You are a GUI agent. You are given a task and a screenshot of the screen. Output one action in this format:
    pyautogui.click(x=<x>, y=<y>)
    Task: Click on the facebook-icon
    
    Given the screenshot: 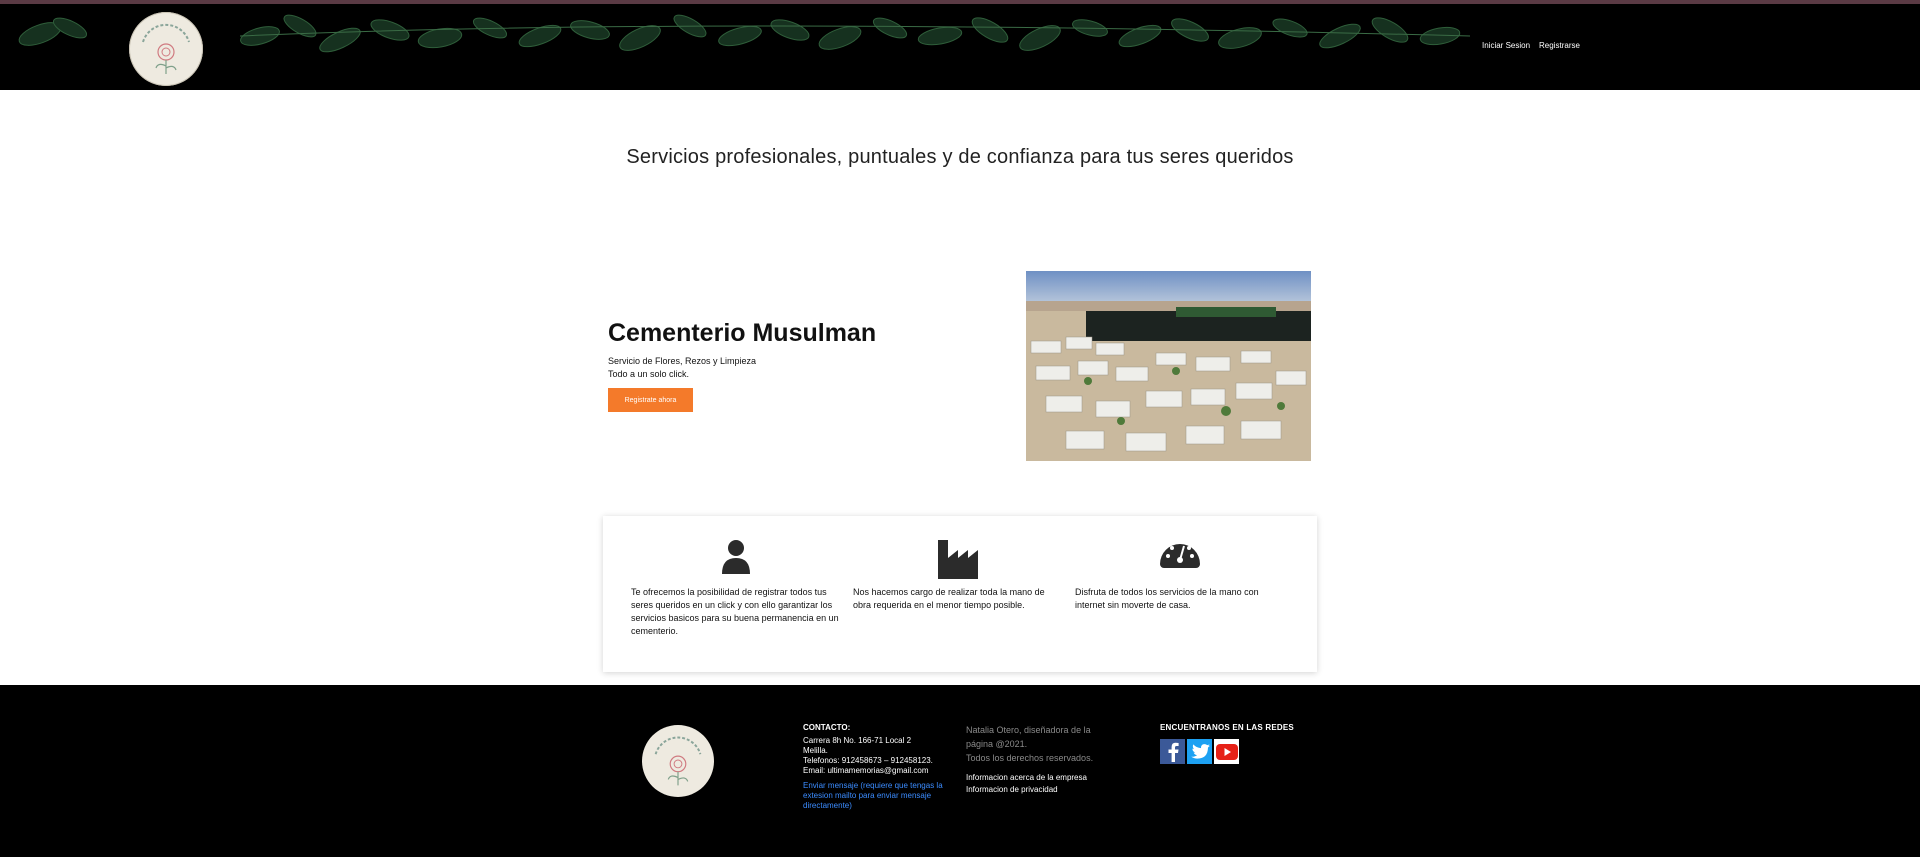 What is the action you would take?
    pyautogui.click(x=1172, y=751)
    